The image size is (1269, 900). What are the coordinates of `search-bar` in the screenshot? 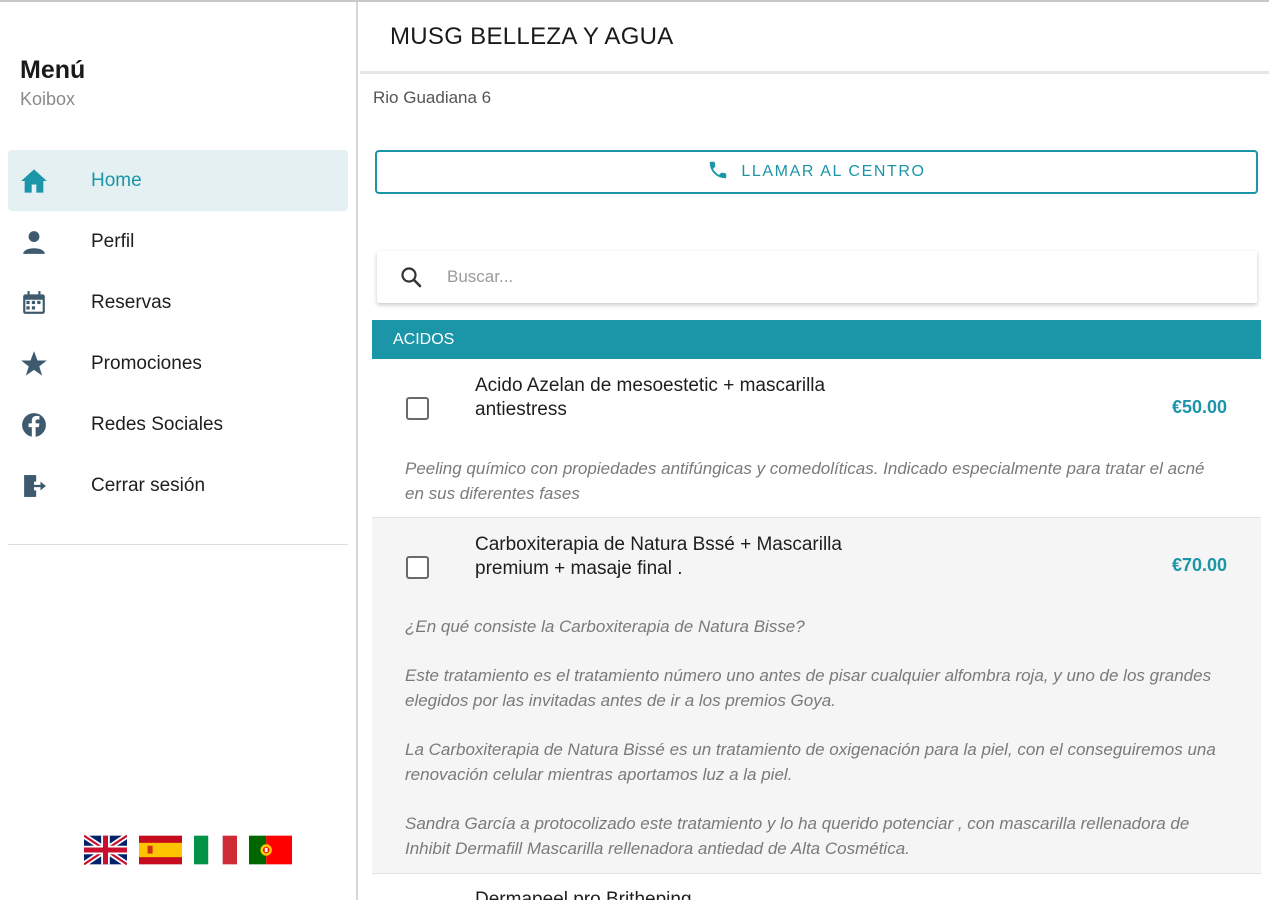 It's located at (817, 277).